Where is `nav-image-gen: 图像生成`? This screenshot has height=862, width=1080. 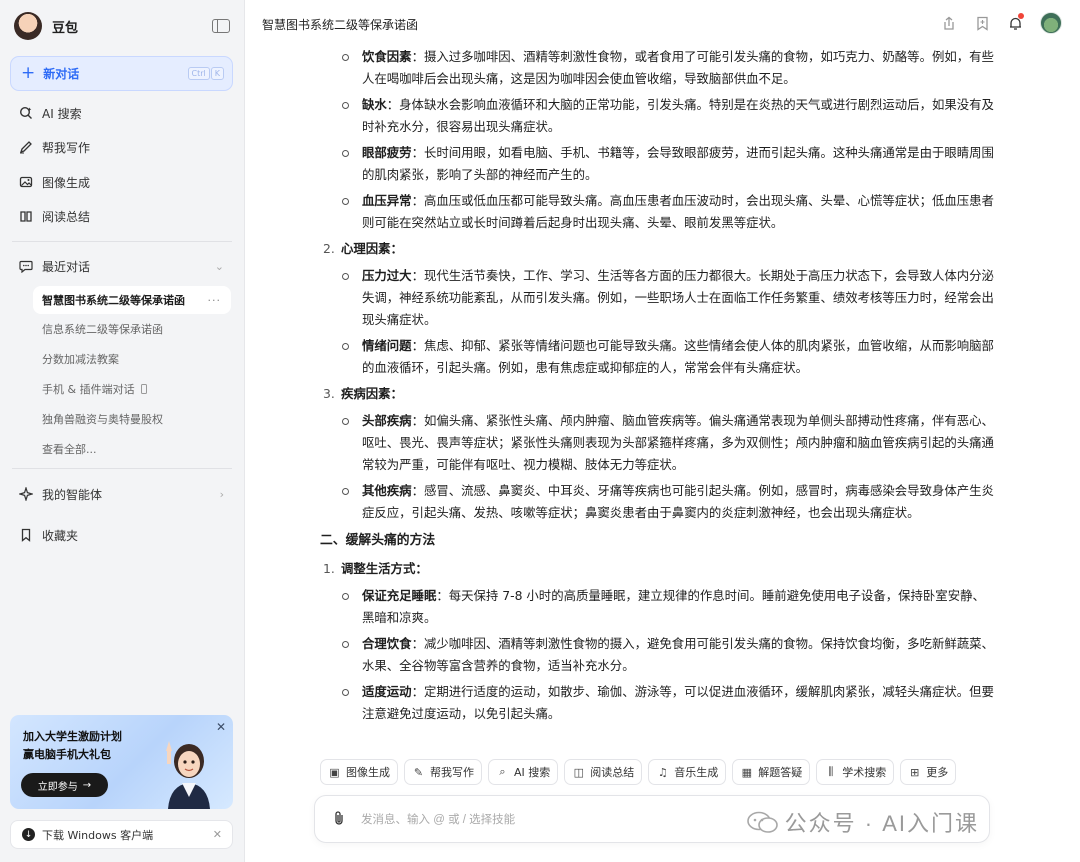
nav-image-gen: 图像生成 is located at coordinates (123, 182).